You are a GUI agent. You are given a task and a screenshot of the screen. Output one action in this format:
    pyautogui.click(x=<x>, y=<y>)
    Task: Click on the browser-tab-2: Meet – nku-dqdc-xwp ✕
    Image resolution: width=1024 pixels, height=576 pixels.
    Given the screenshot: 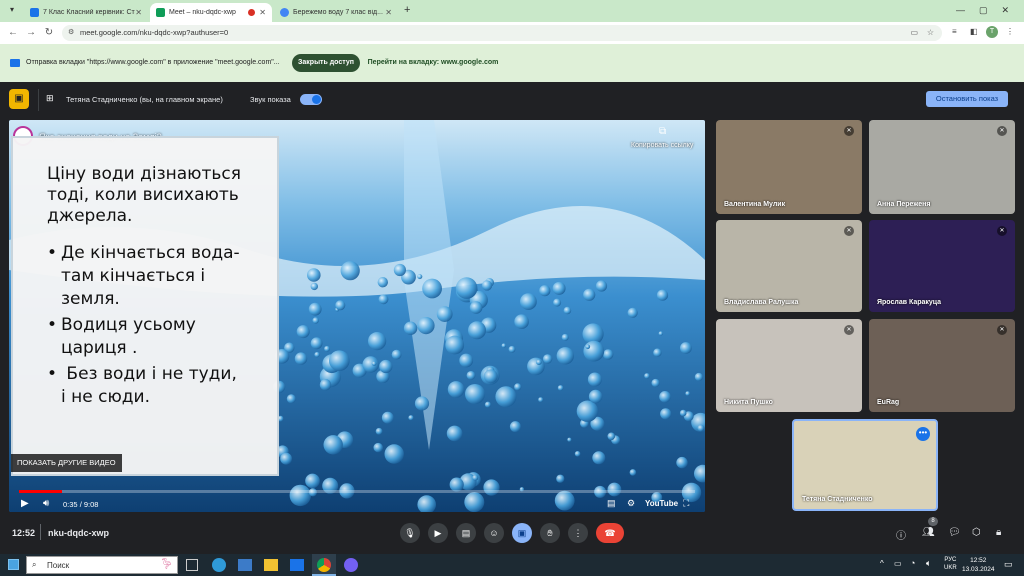 What is the action you would take?
    pyautogui.click(x=211, y=12)
    